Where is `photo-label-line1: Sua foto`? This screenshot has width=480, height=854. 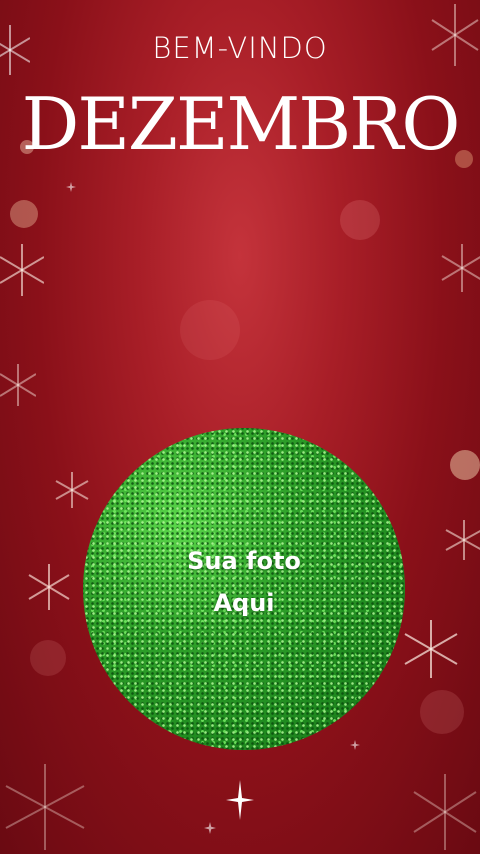
photo-label-line1: Sua foto is located at coordinates (244, 561).